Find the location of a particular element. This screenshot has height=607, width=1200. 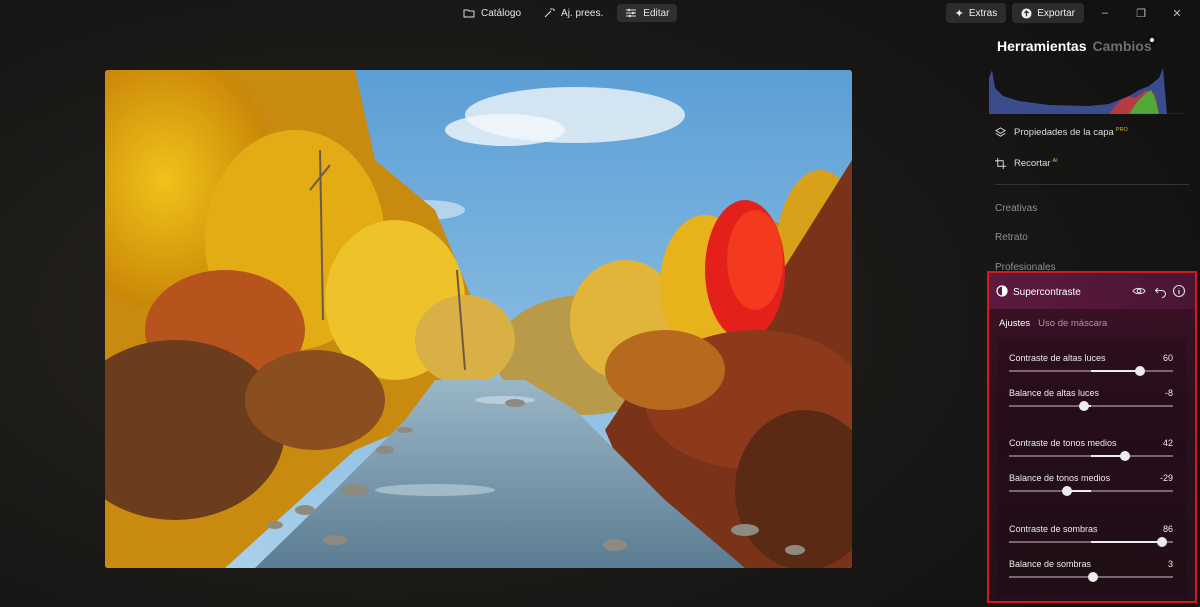

tab-mask: Uso de máscara is located at coordinates (1072, 323).